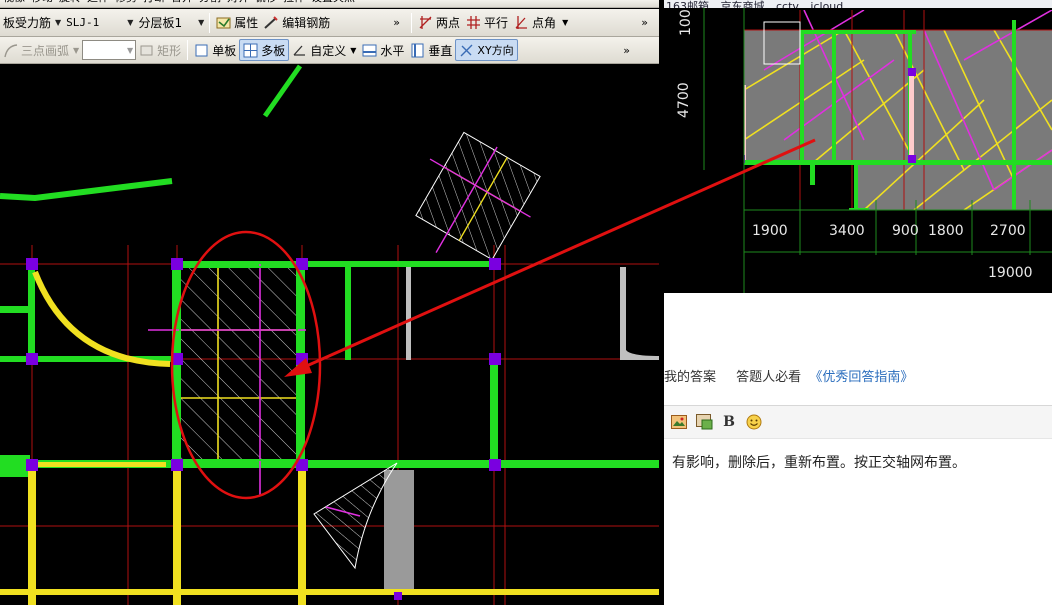  I want to click on multi-slab-label: 多板, so click(273, 50).